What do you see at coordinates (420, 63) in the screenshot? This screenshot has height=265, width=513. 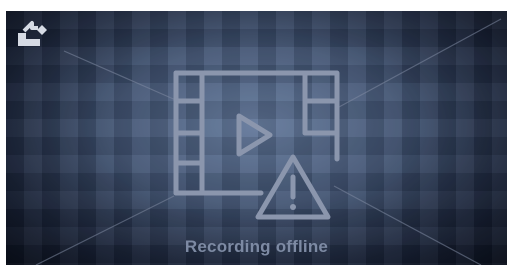 I see `cross-line-top-right` at bounding box center [420, 63].